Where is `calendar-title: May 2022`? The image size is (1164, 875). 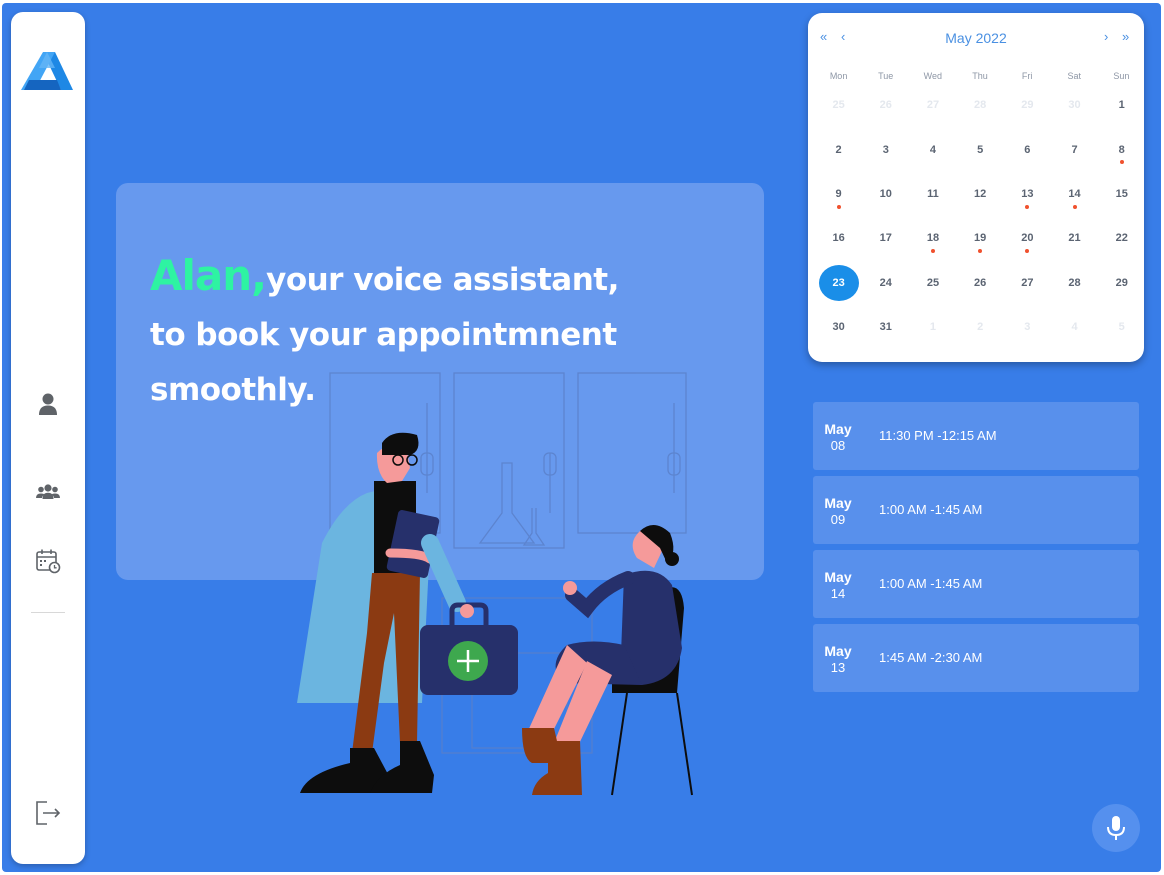 calendar-title: May 2022 is located at coordinates (976, 38).